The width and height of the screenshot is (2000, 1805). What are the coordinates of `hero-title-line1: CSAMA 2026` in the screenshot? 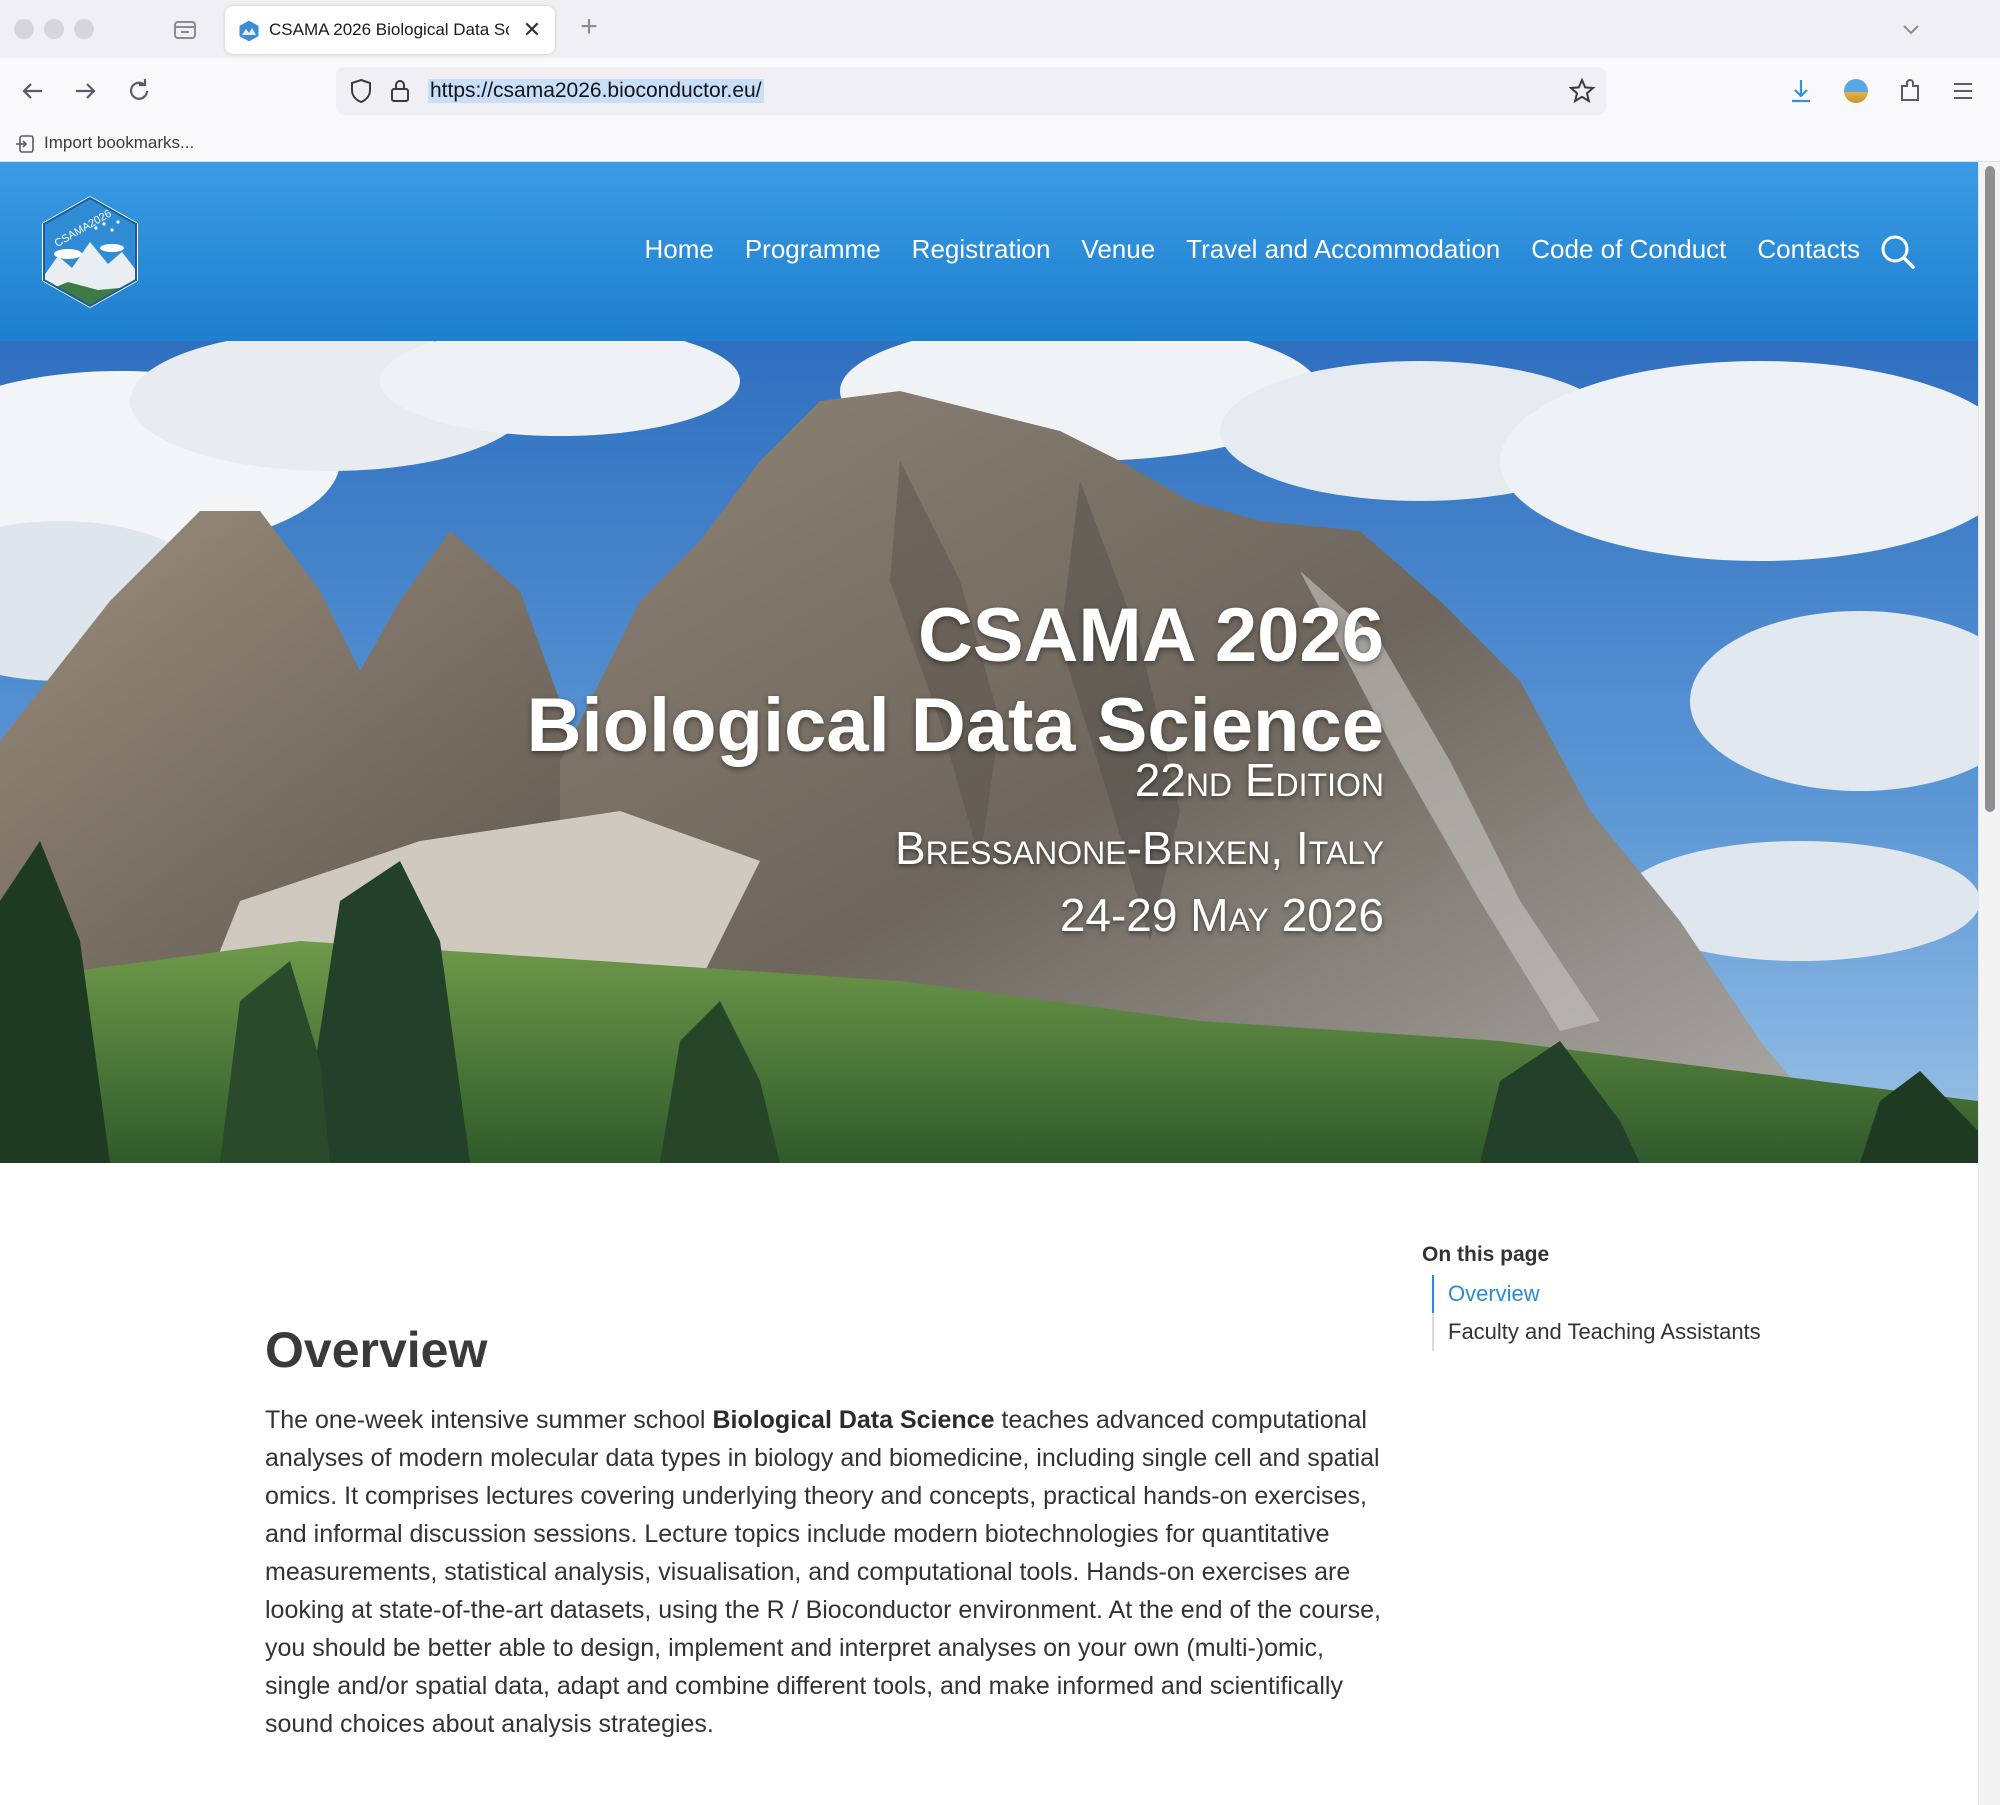 It's located at (1150, 635).